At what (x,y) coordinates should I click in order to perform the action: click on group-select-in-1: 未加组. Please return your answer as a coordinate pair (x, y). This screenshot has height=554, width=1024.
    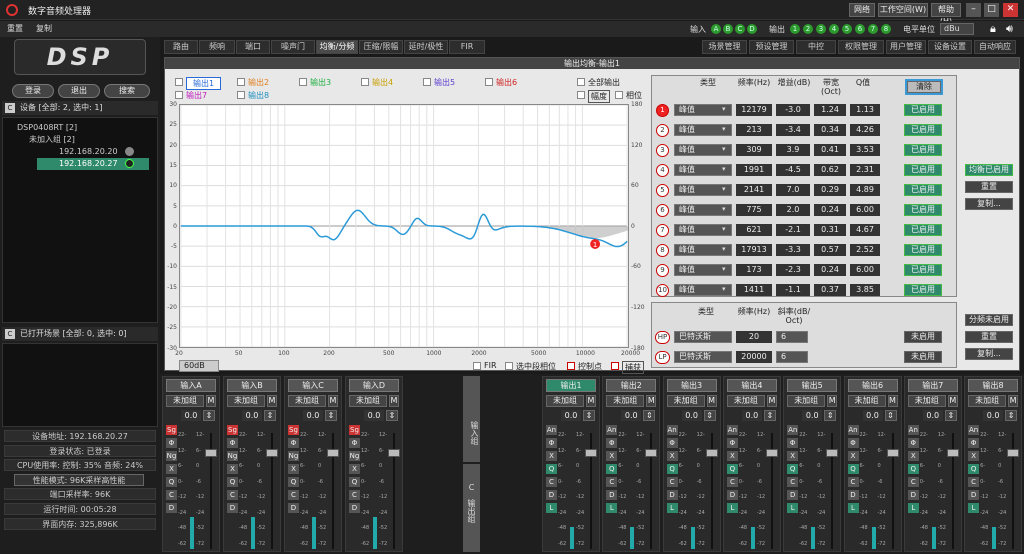
    Looking at the image, I should click on (246, 401).